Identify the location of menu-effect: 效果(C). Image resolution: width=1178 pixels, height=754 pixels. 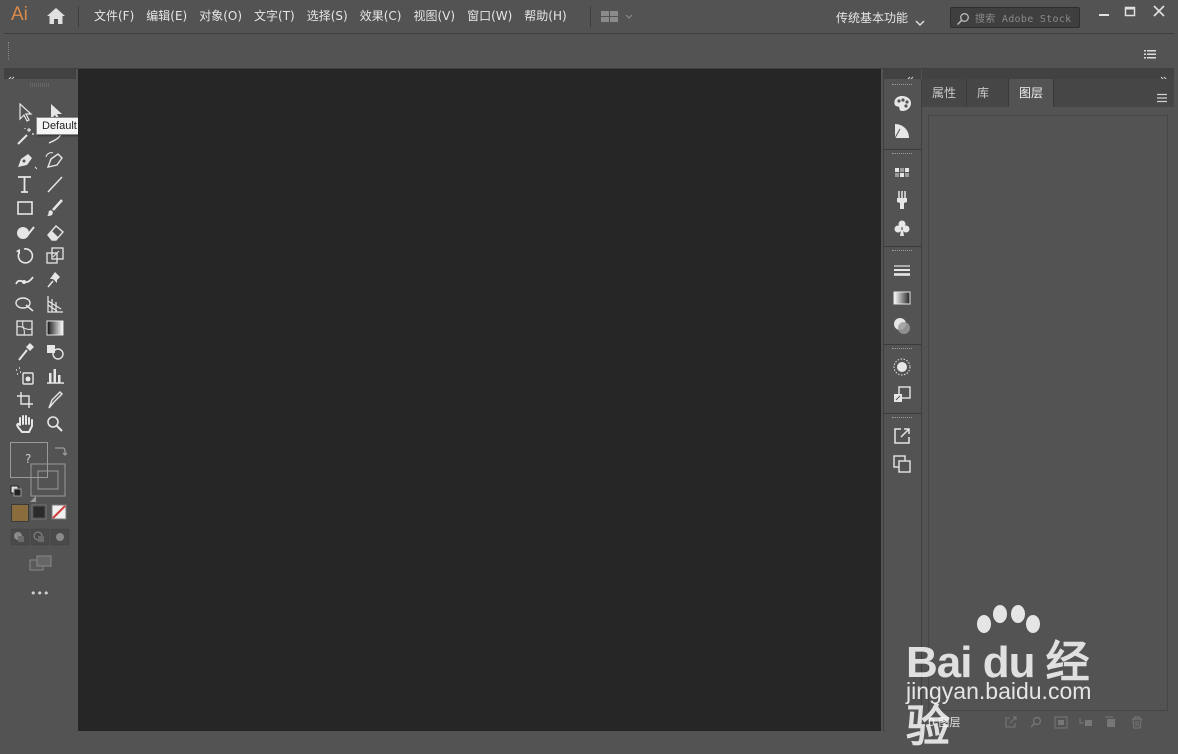
(381, 16).